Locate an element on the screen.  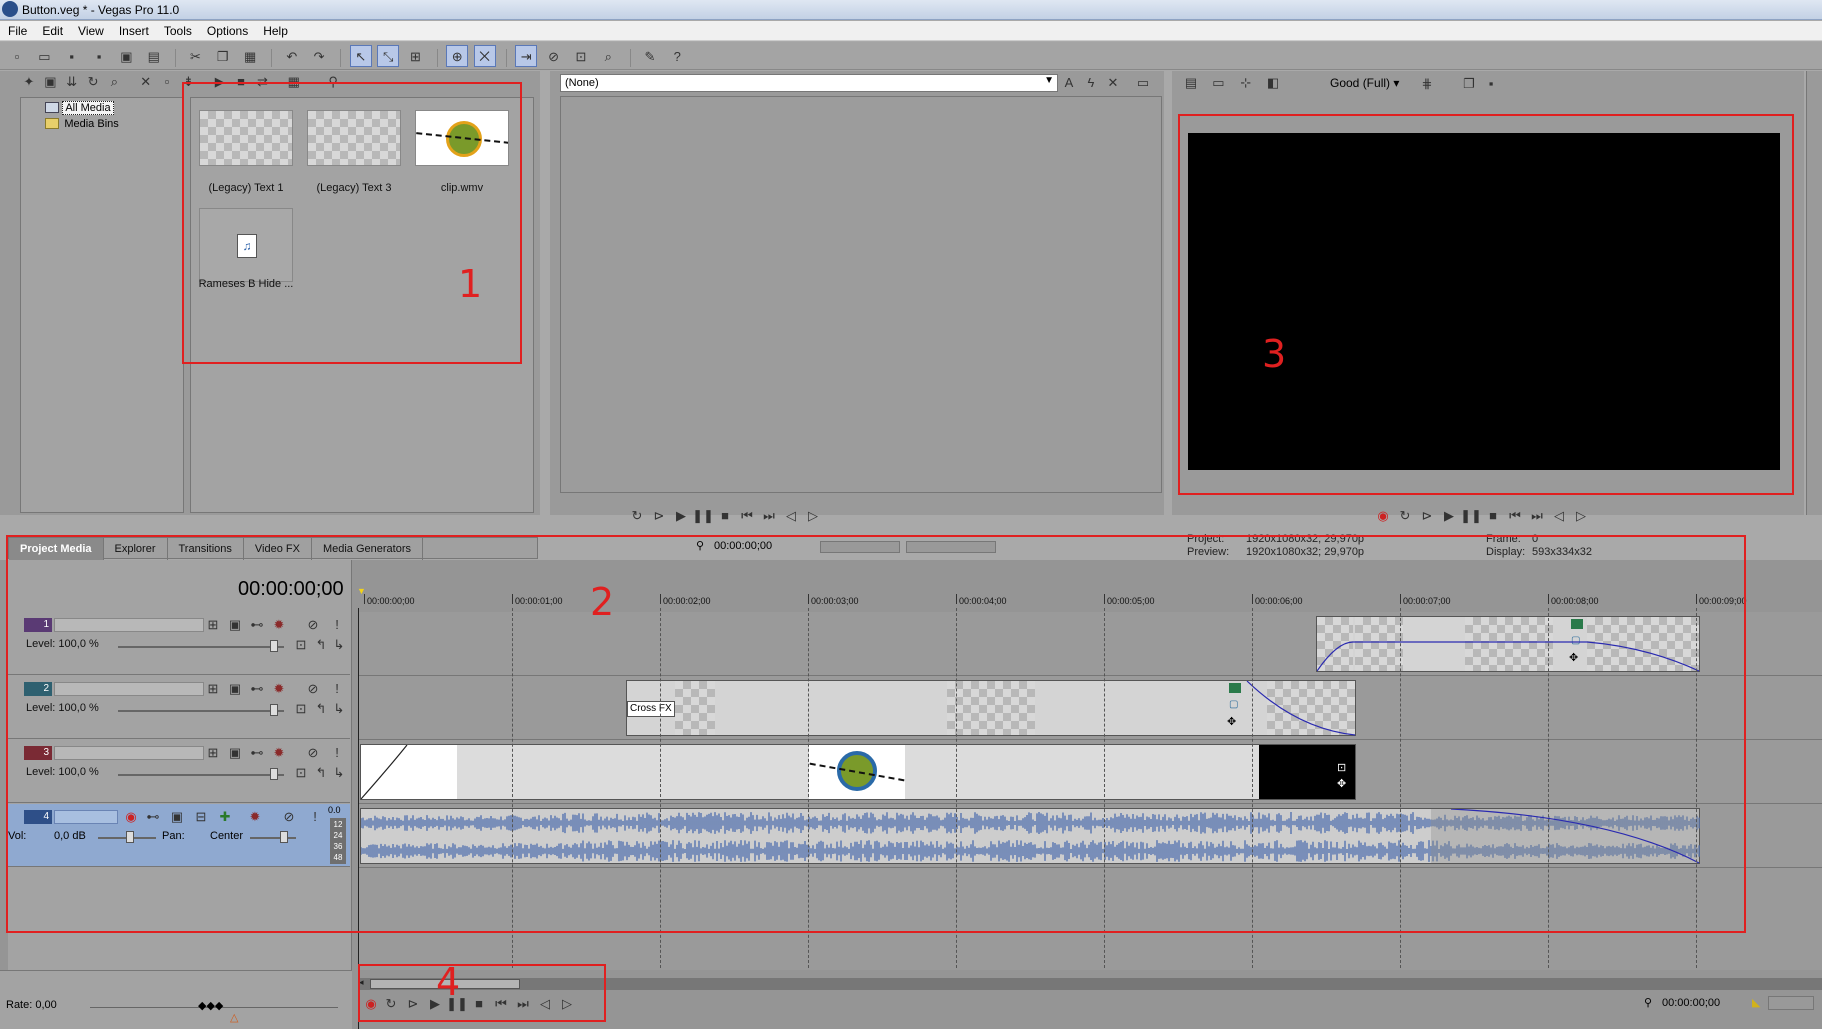
auto-preview-icon: ⇄ is located at coordinates (262, 82).